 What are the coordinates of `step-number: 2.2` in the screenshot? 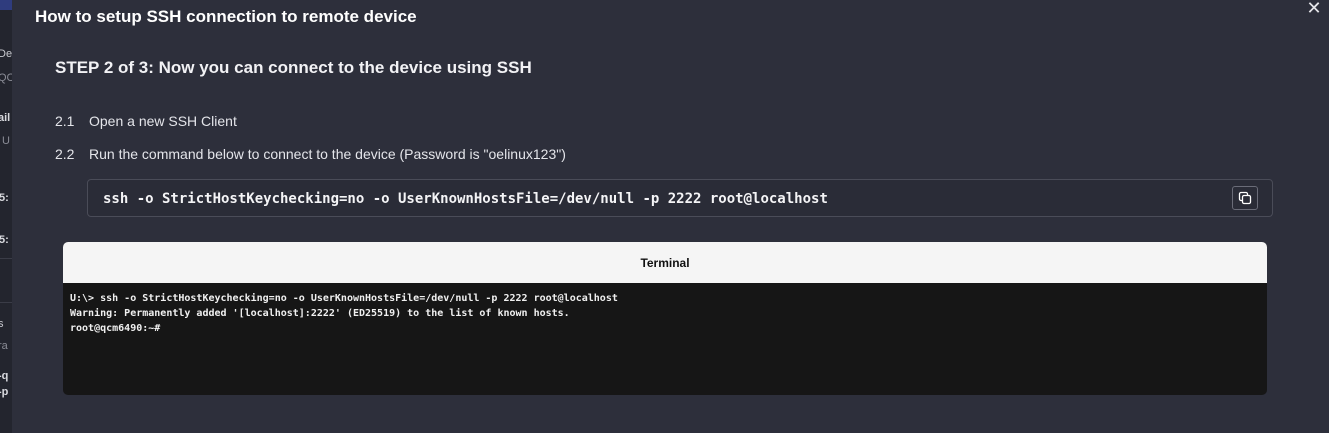 It's located at (65, 154).